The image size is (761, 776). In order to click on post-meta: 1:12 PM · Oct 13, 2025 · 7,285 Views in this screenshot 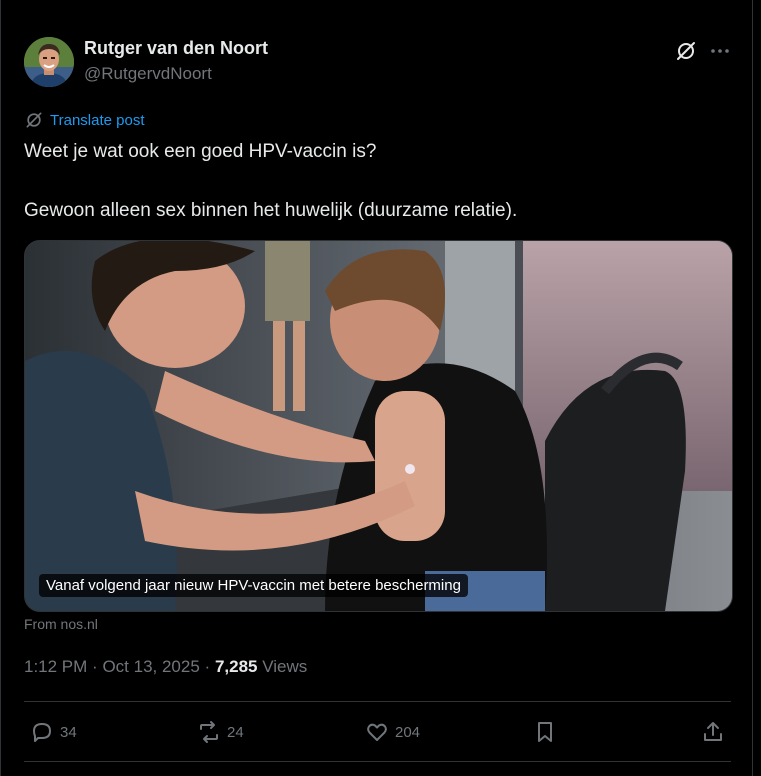, I will do `click(165, 667)`.